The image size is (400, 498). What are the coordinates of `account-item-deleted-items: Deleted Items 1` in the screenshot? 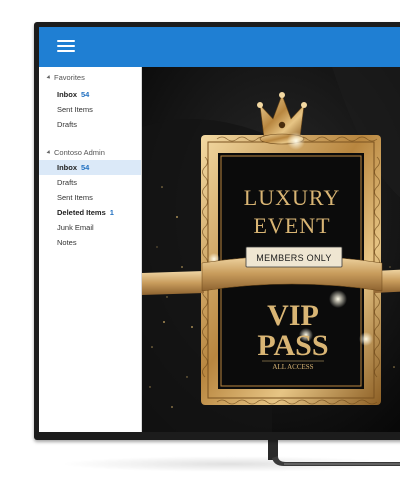 It's located at (90, 212).